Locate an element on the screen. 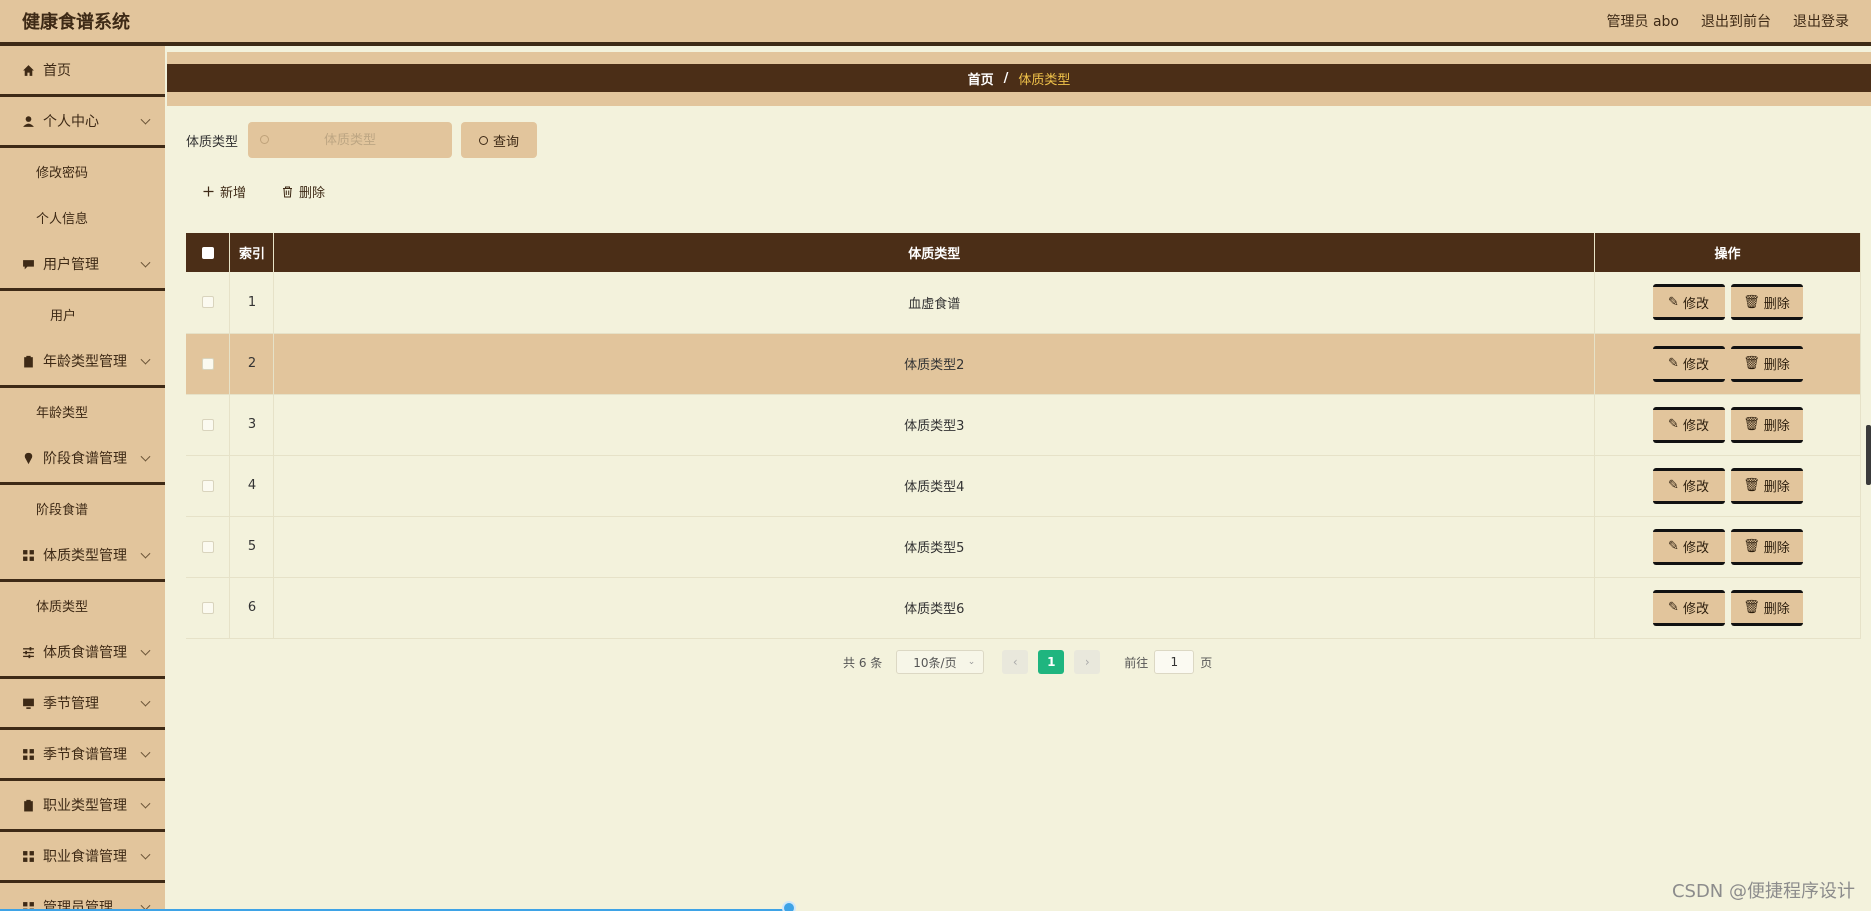 The height and width of the screenshot is (911, 1871). watermark: CSDN @便捷程序设计 is located at coordinates (1763, 891).